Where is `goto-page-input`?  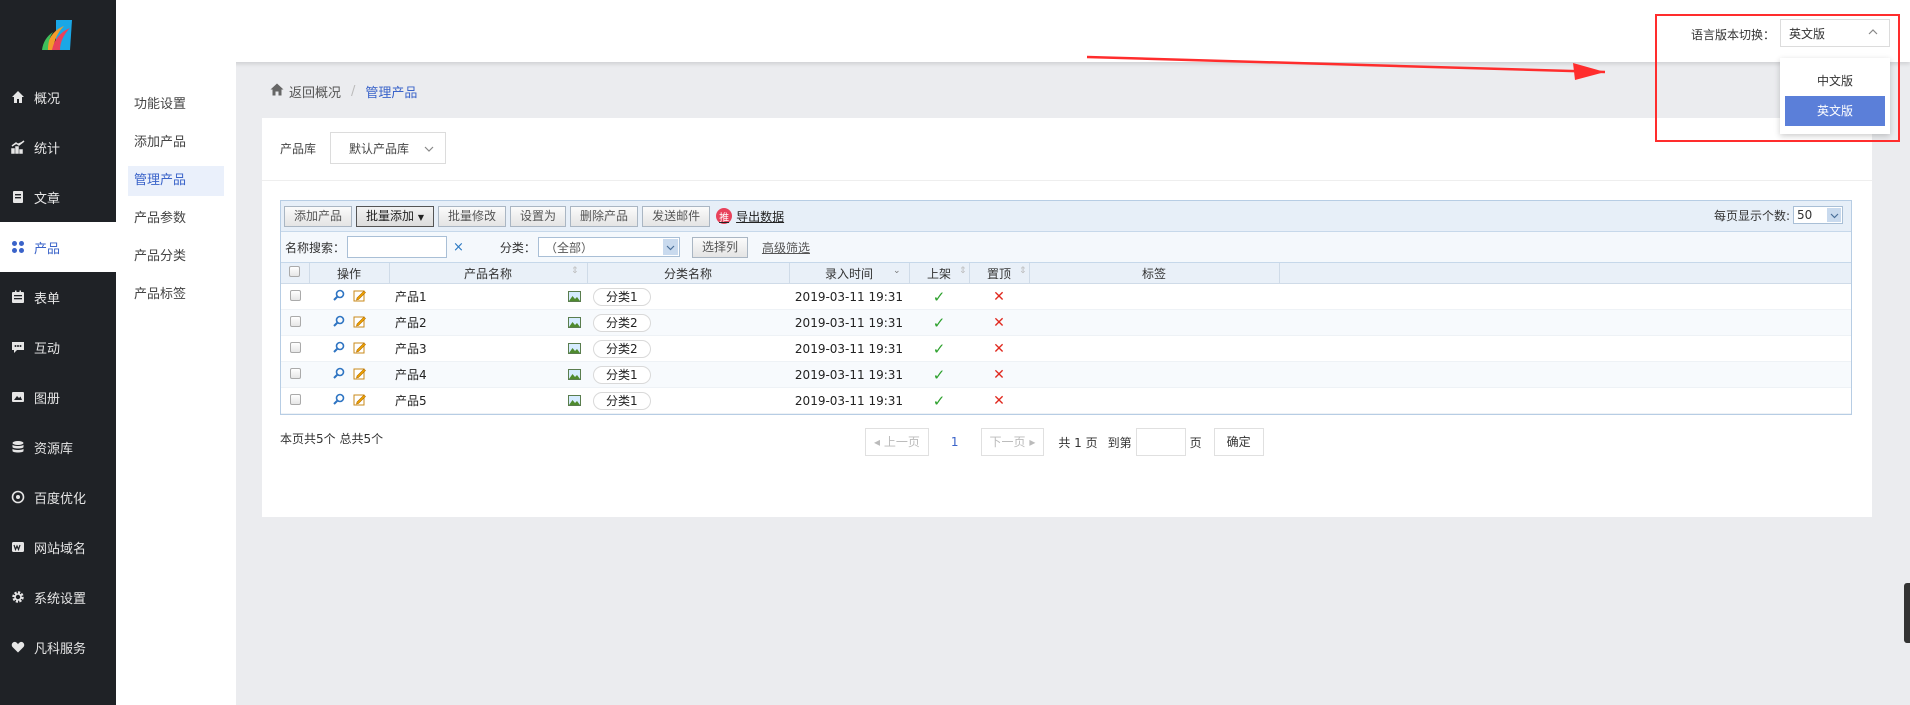
goto-page-input is located at coordinates (1160, 442).